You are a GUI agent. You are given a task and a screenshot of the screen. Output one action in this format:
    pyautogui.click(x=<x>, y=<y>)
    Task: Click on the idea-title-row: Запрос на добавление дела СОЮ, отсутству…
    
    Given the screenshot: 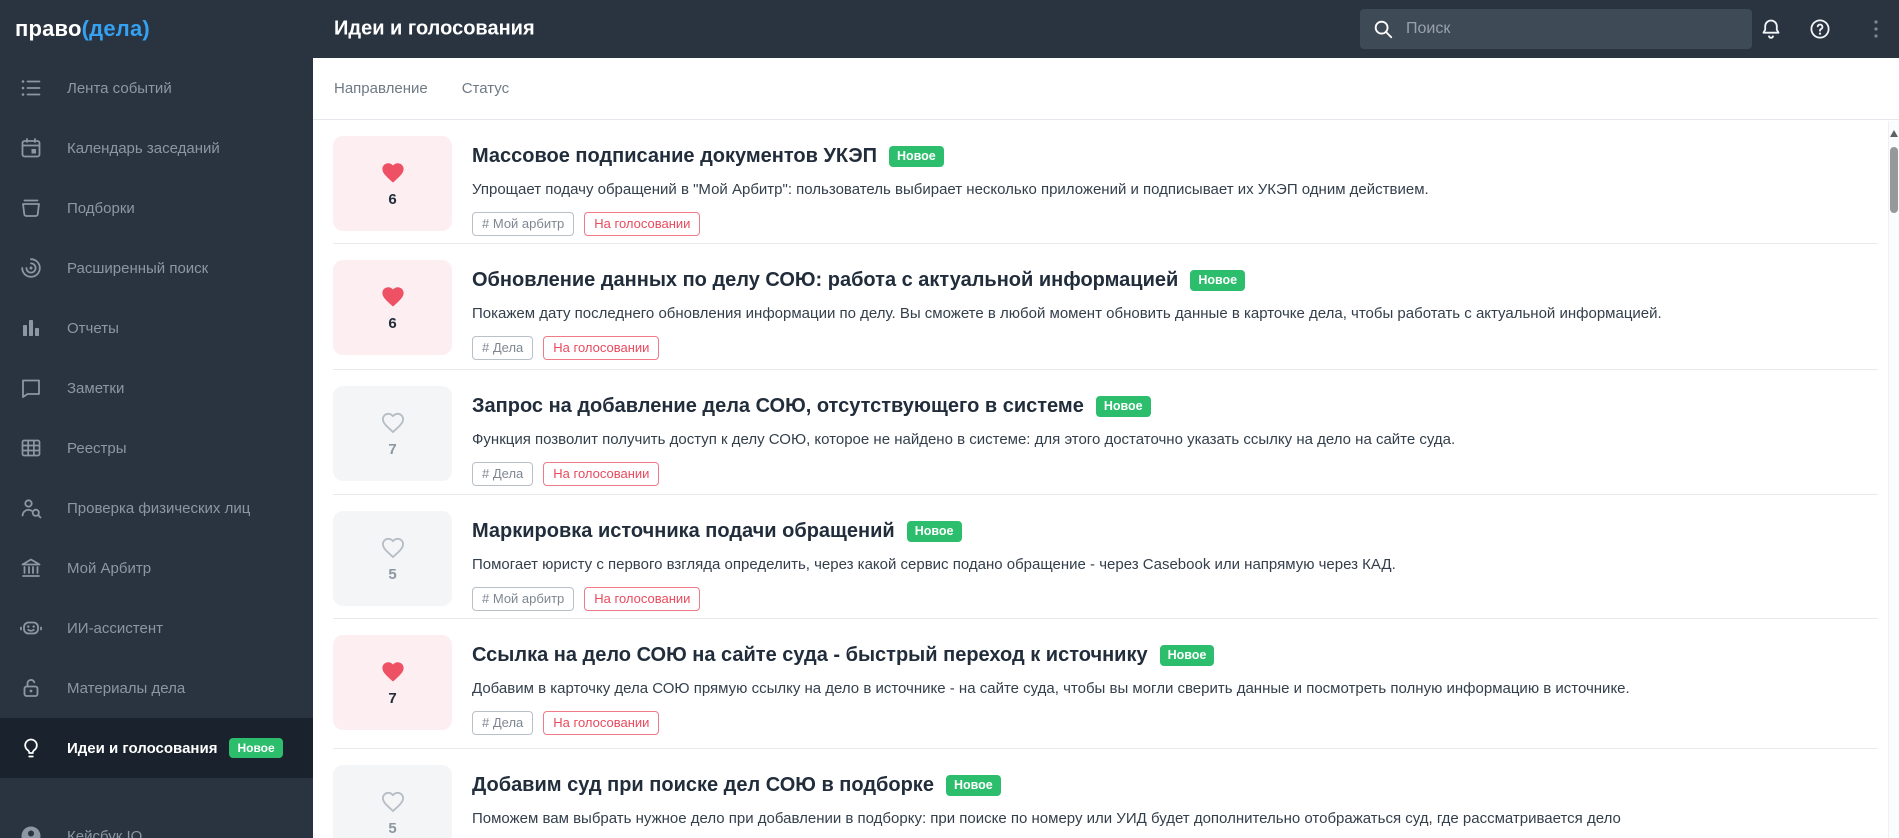 What is the action you would take?
    pyautogui.click(x=963, y=406)
    